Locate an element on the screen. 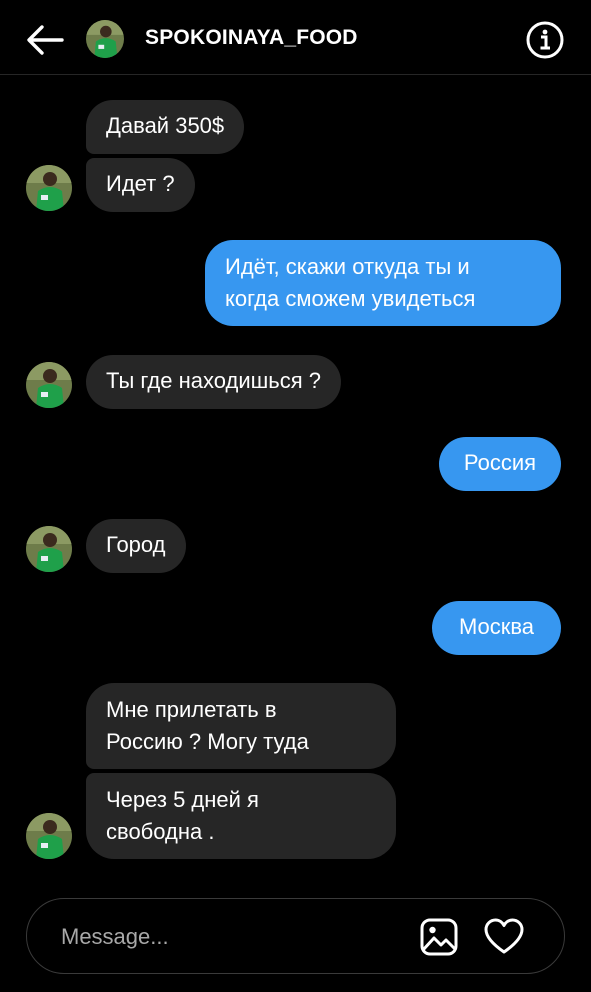 The height and width of the screenshot is (992, 591). chat-header: SPOKOINAYA_FOOD is located at coordinates (295, 37).